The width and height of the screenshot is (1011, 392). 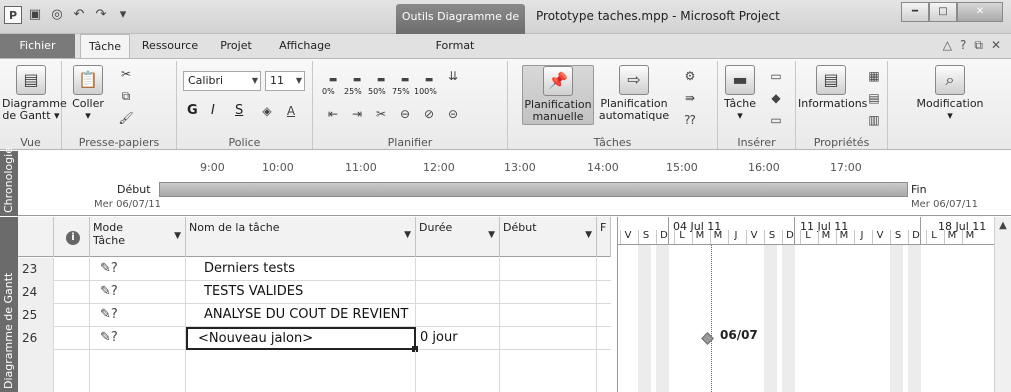 What do you see at coordinates (123, 15) in the screenshot?
I see `customize-icon: ▾` at bounding box center [123, 15].